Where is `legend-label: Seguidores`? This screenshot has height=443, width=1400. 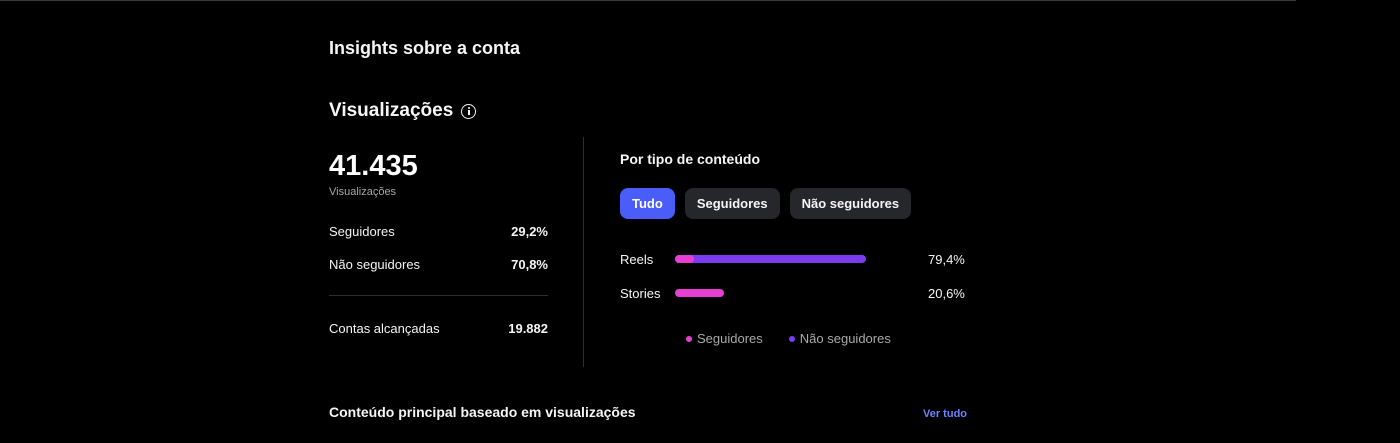
legend-label: Seguidores is located at coordinates (730, 338).